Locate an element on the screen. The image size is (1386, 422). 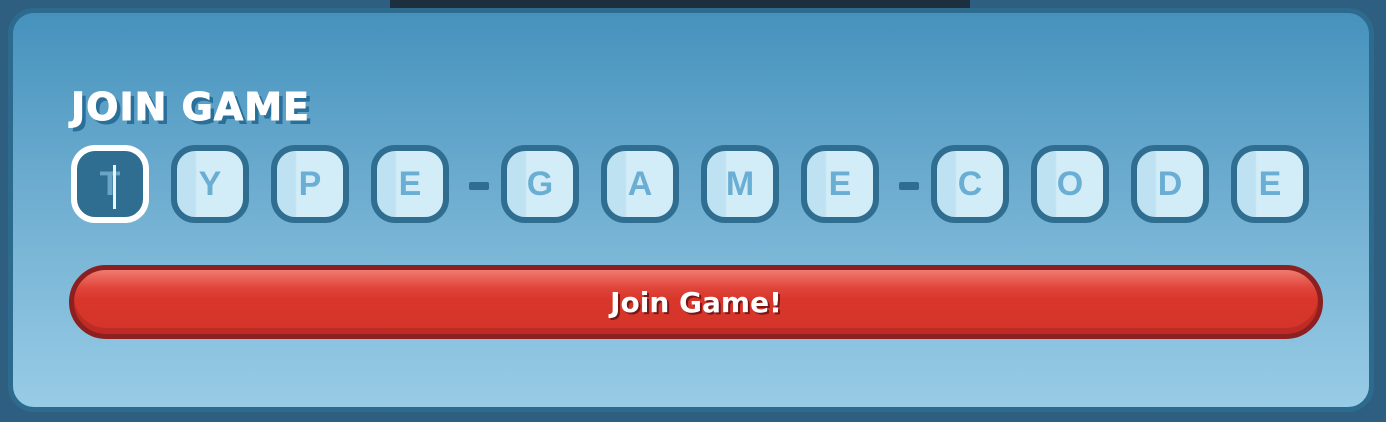
code-slot-12: E is located at coordinates (1270, 184).